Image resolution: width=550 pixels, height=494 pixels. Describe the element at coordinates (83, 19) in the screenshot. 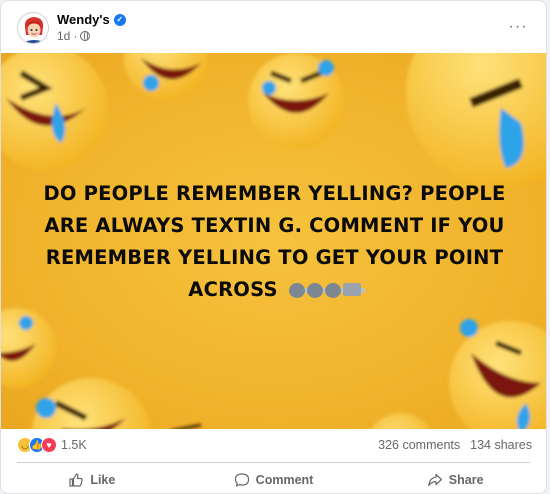

I see `page-name-text: Wendy's` at that location.